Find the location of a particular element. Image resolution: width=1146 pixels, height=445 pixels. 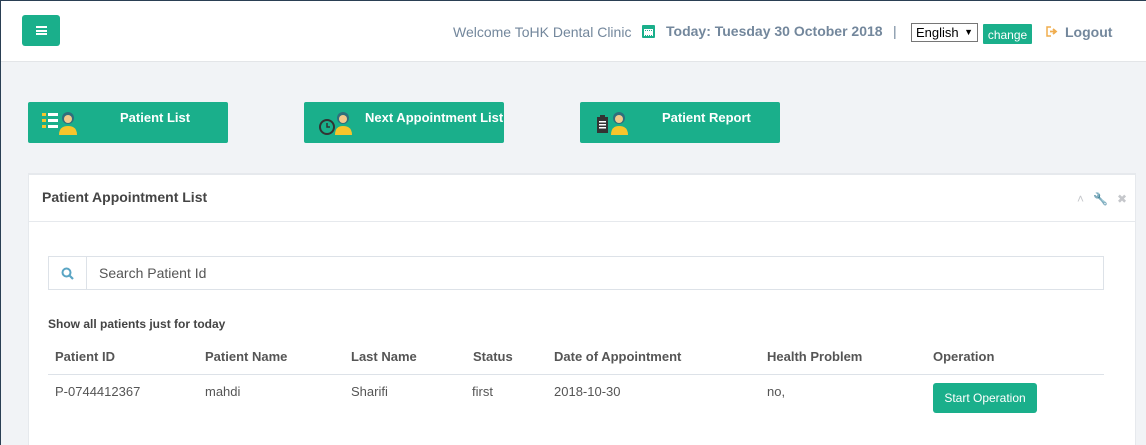

patient-list-icon is located at coordinates (59, 123).